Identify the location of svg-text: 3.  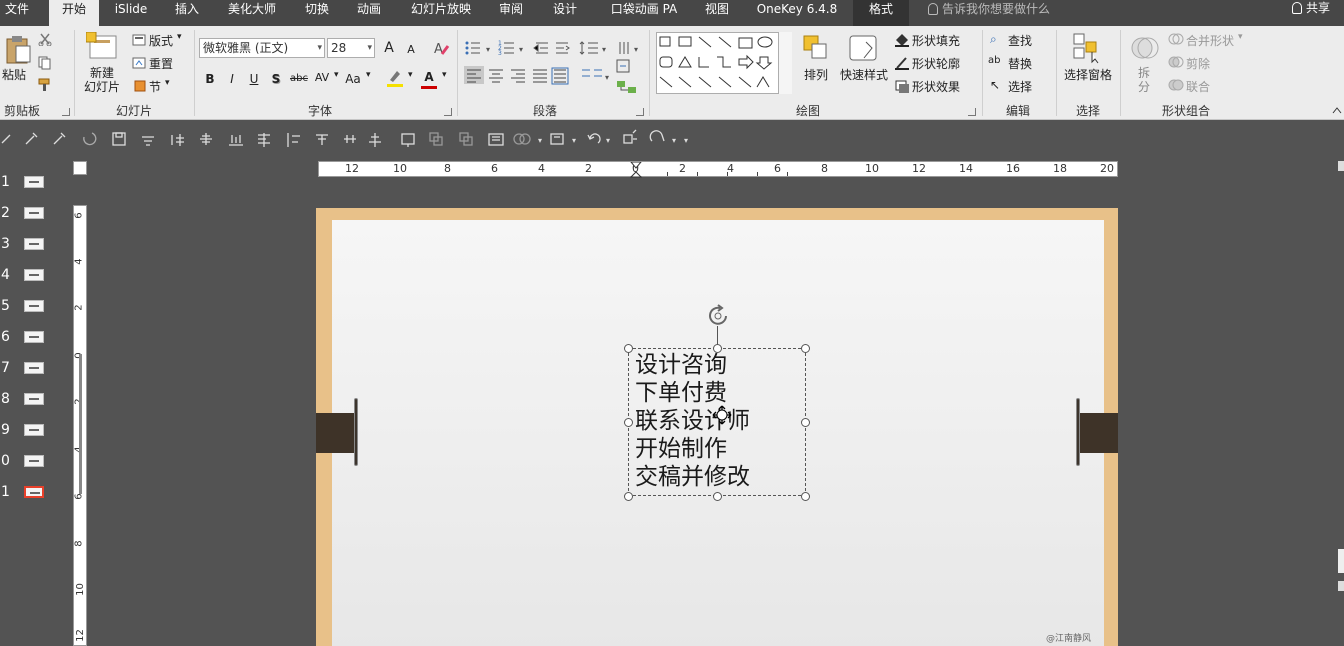
(500, 53).